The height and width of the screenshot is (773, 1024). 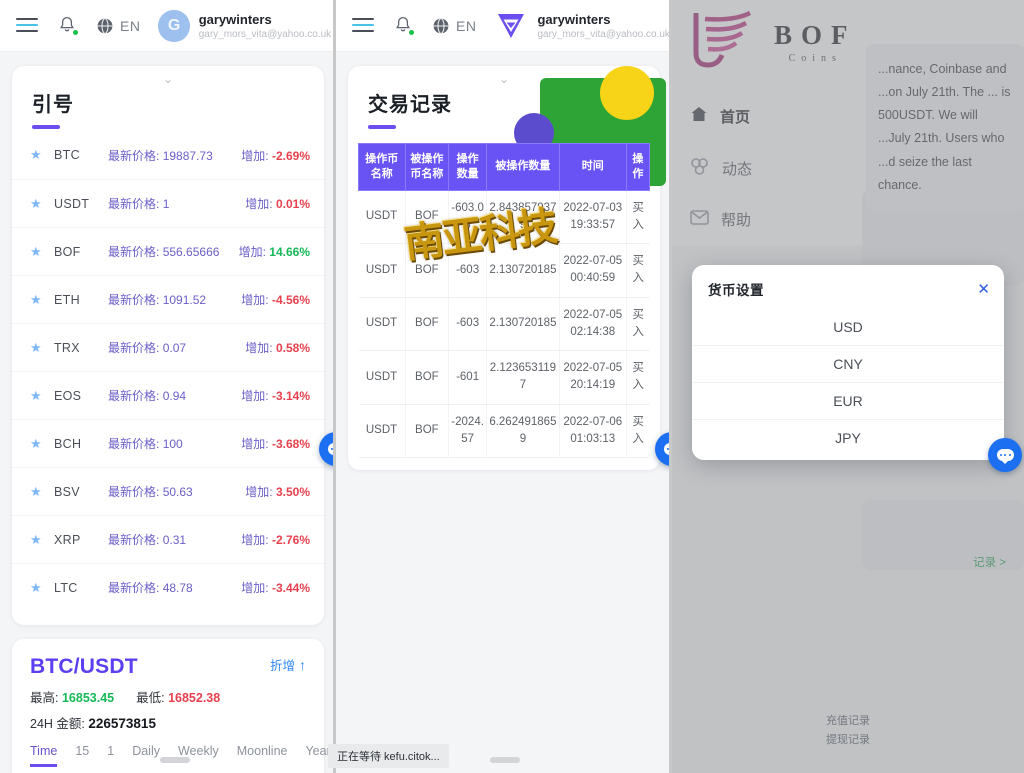 I want to click on user-menu: garywinters gary_mors_vita@yahoo.co.uk, so click(x=582, y=26).